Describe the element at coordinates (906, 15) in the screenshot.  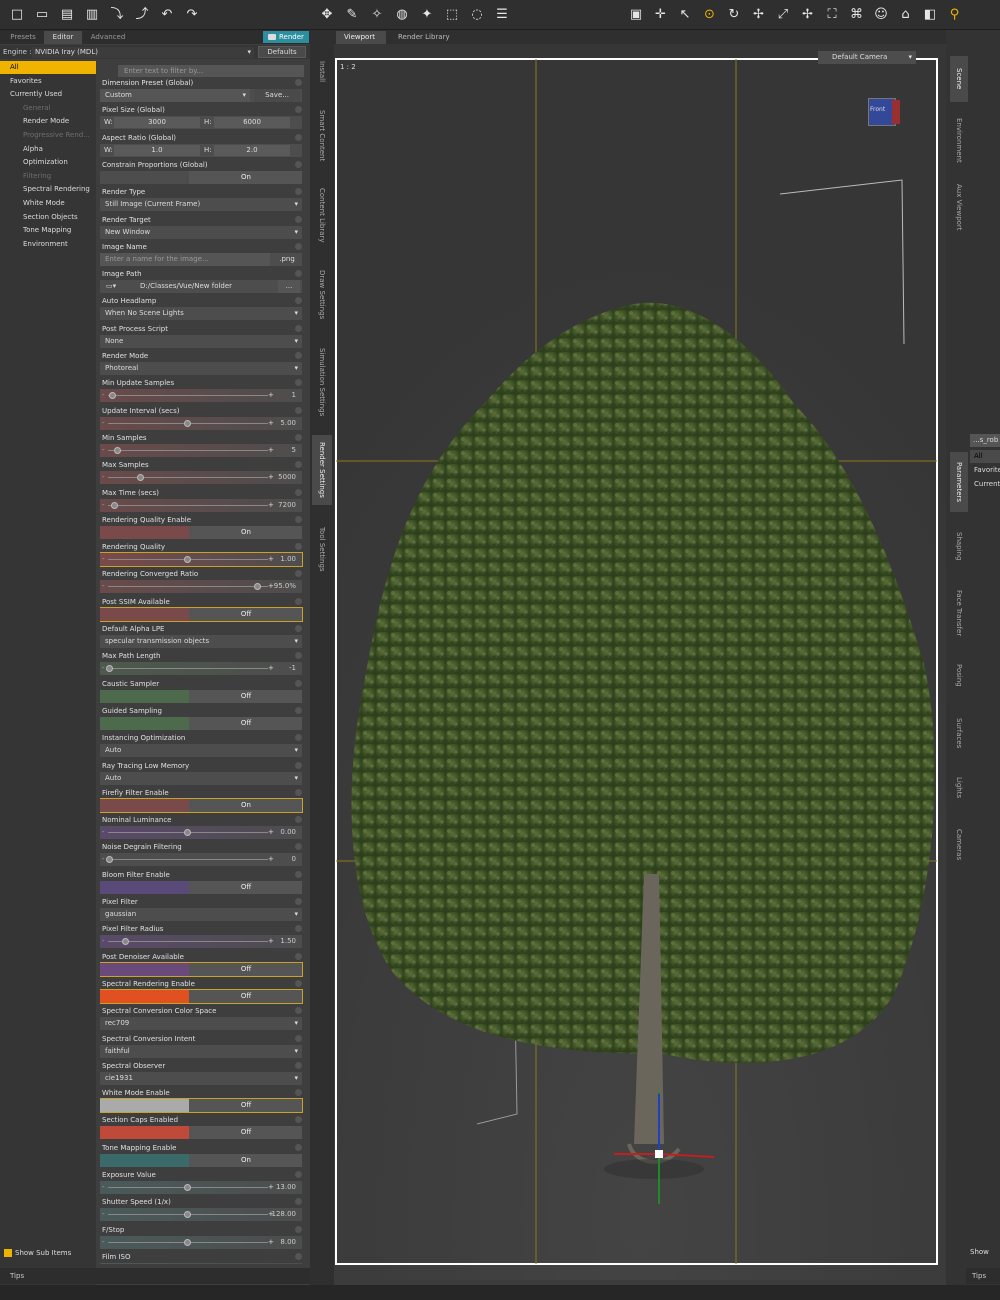
I see `perspective-icon: ⌂` at that location.